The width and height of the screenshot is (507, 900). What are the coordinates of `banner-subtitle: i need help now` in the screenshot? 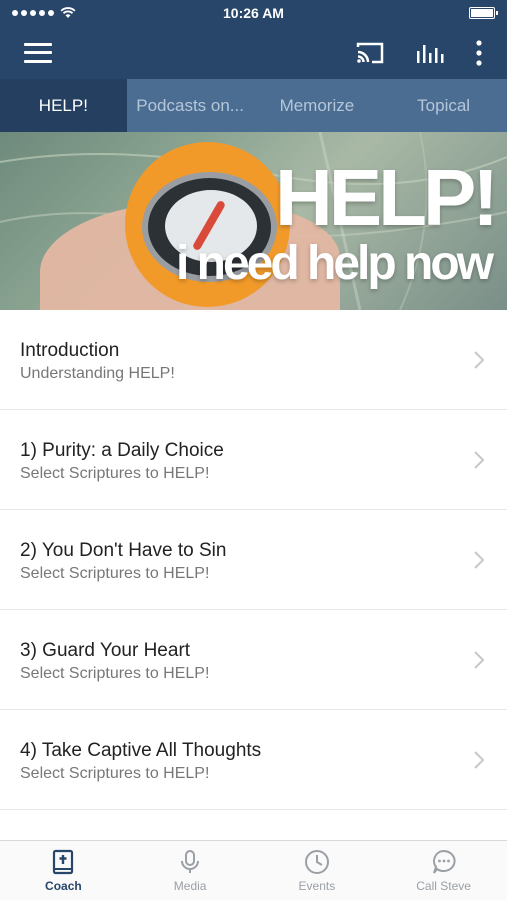 It's located at (334, 263).